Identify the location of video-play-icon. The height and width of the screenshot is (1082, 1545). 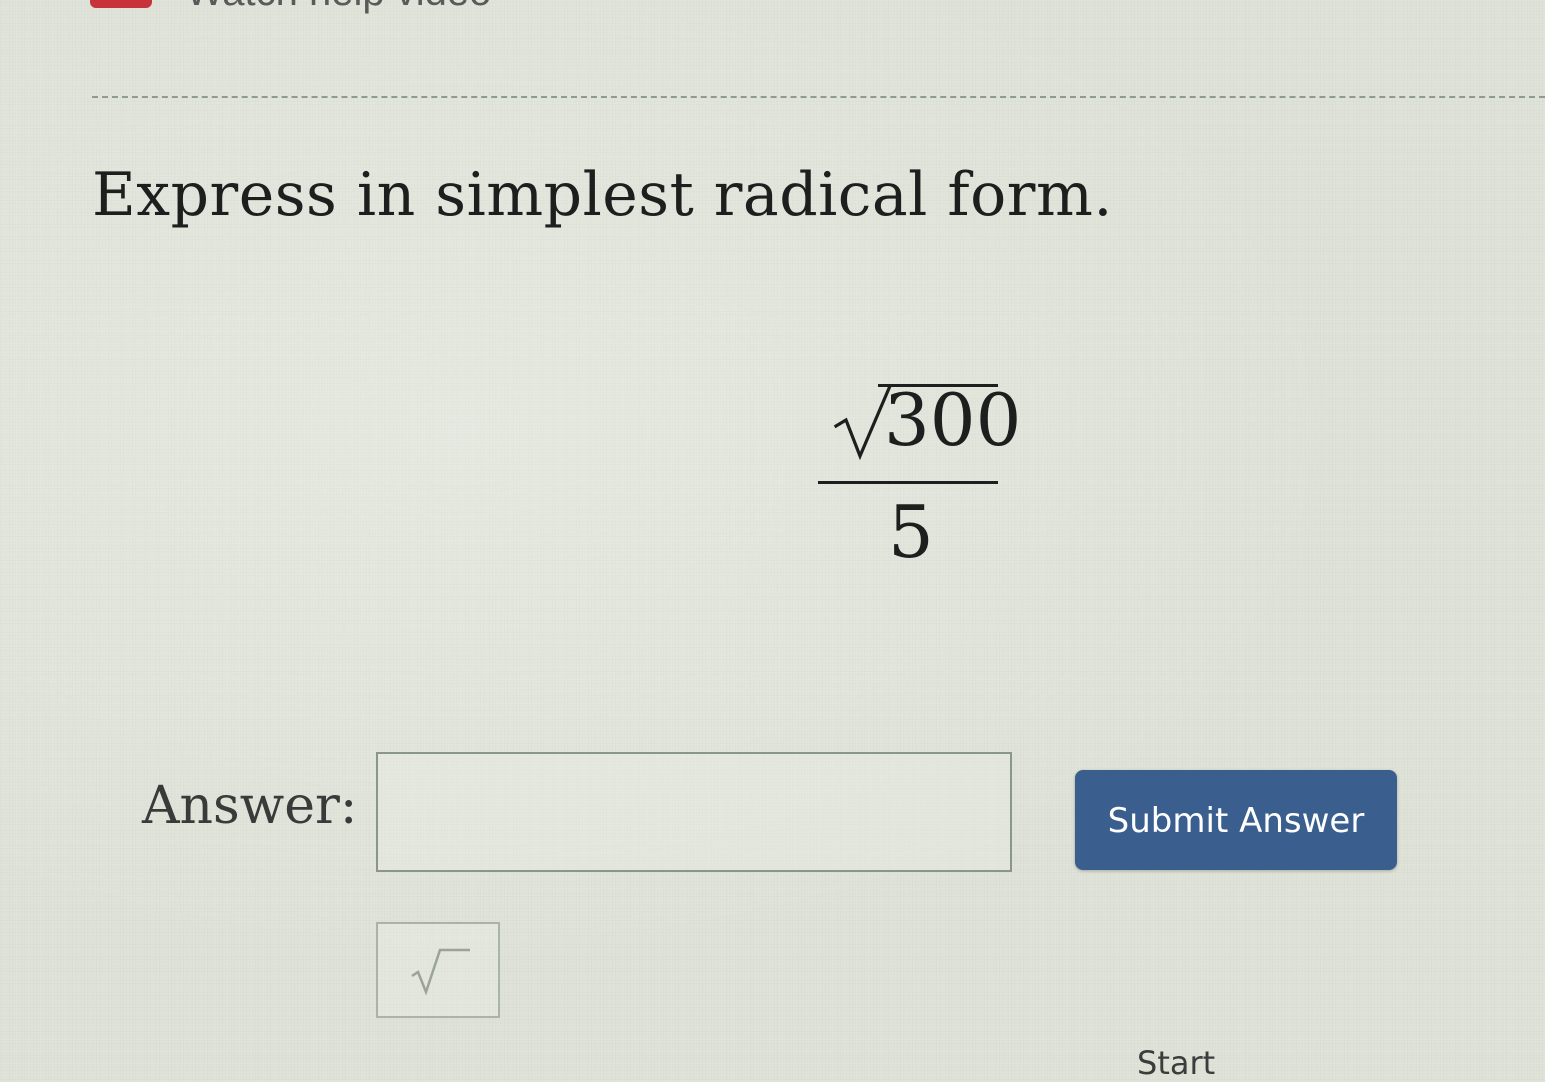
(121, 4).